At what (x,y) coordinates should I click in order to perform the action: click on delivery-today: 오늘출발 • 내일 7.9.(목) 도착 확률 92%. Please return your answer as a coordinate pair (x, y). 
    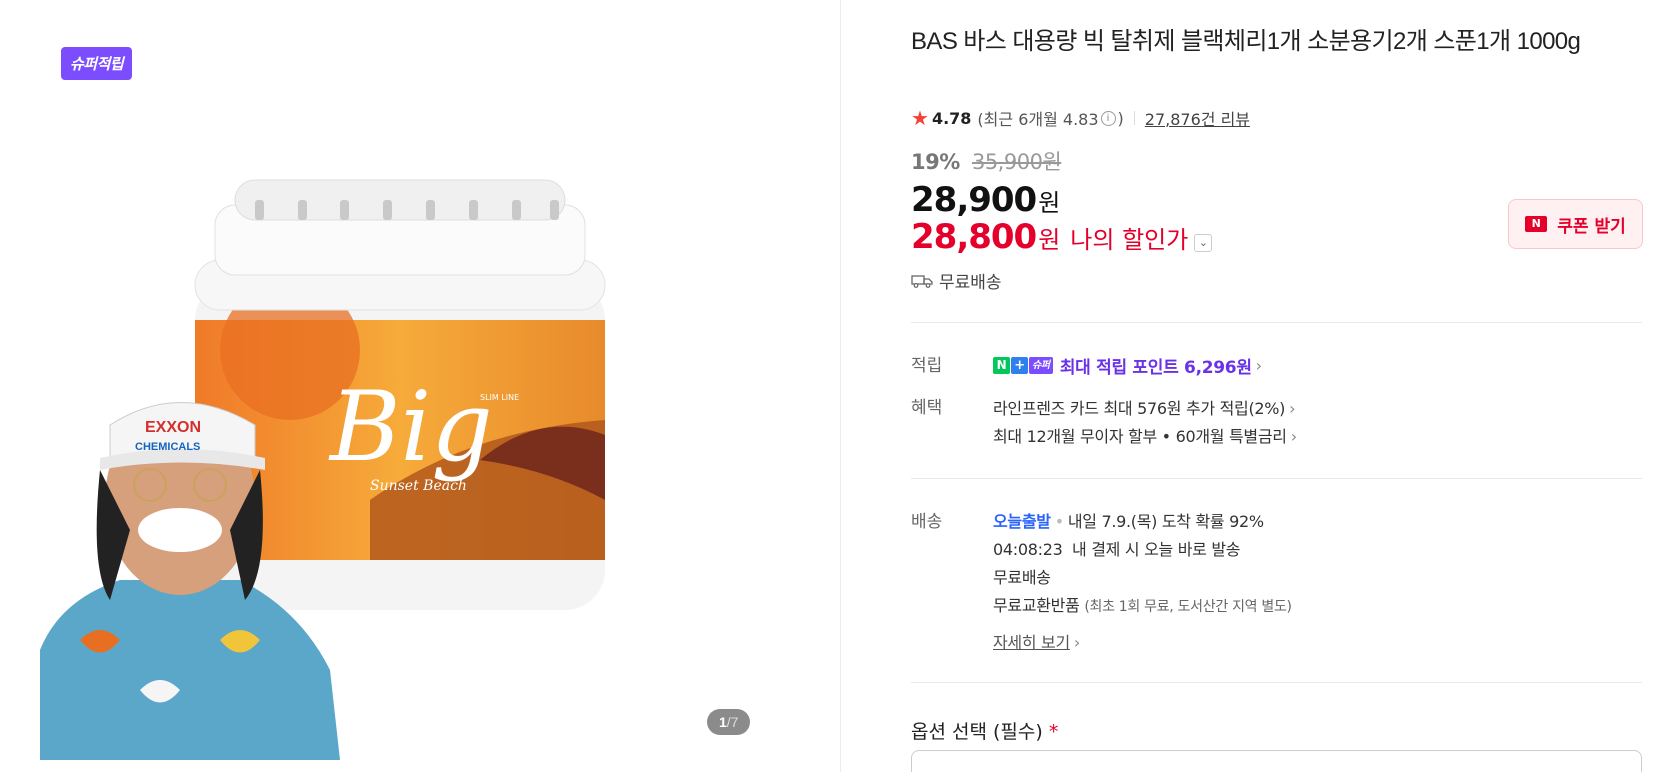
    Looking at the image, I should click on (1128, 521).